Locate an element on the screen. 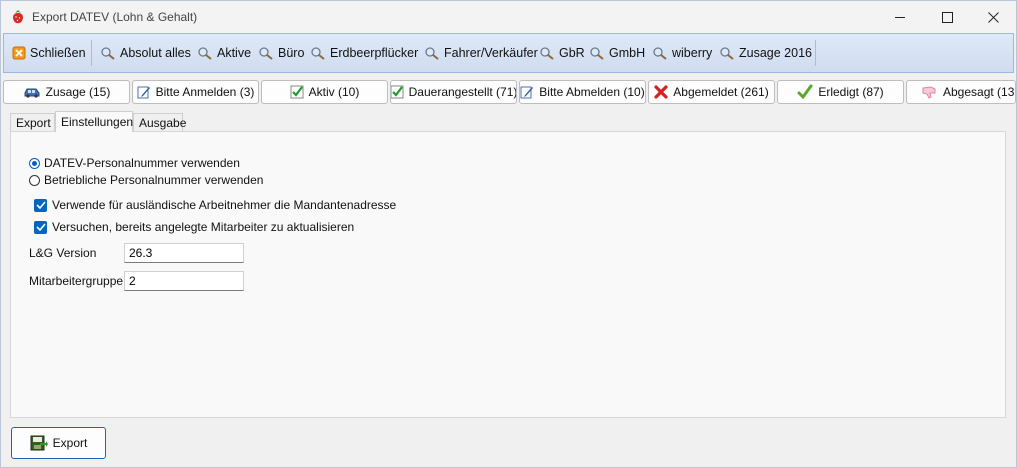  filter-erdbeerpfluecker: Erdbeerpflücker is located at coordinates (364, 53).